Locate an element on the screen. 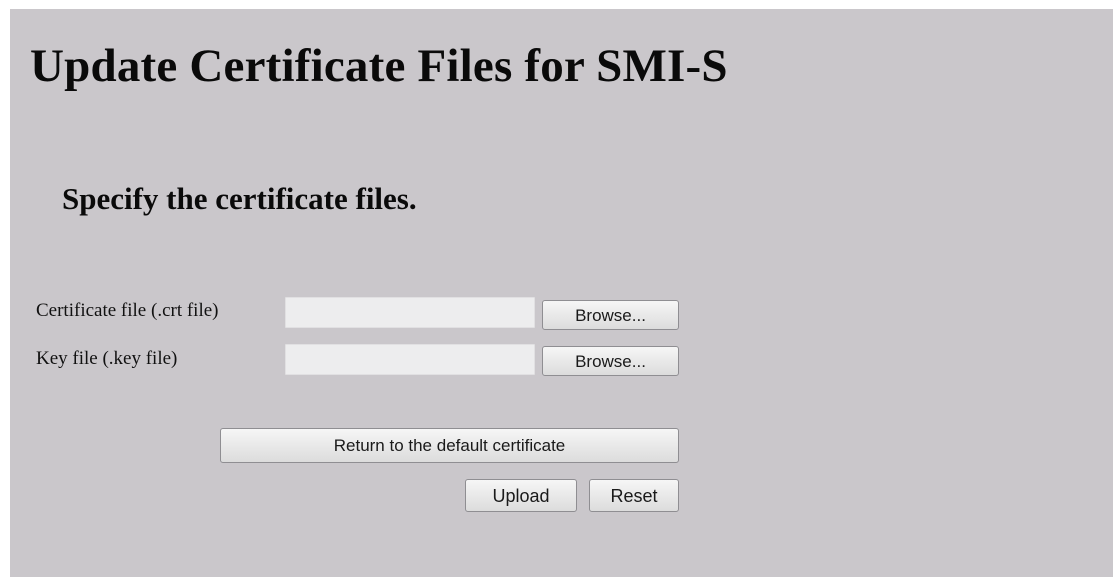  certificate-file-label: Certificate file (.crt file) is located at coordinates (127, 310).